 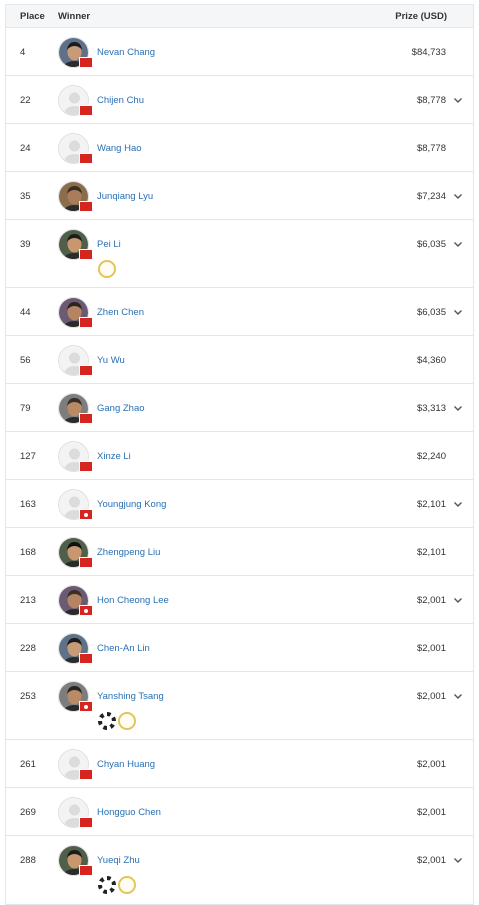 What do you see at coordinates (239, 52) in the screenshot?
I see `table-row: 4 Nevan Chang $84,733` at bounding box center [239, 52].